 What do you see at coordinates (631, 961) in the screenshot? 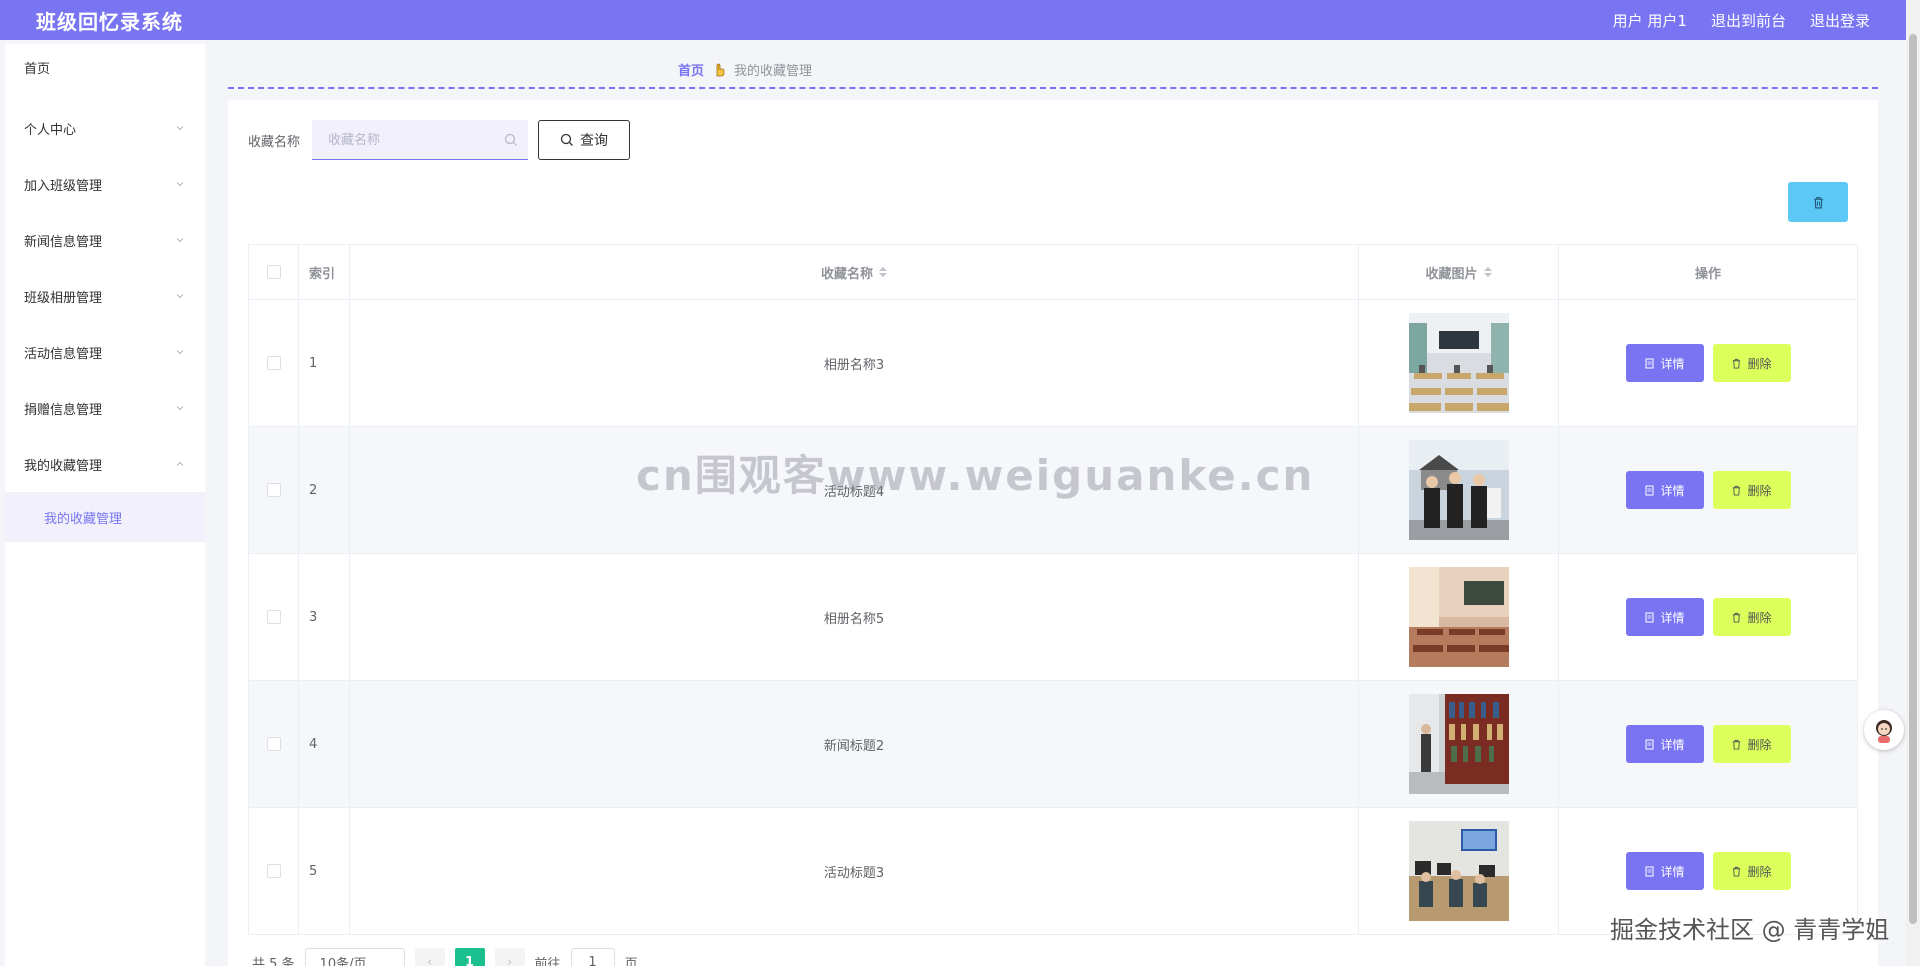
I see `goto-suffix: 页` at bounding box center [631, 961].